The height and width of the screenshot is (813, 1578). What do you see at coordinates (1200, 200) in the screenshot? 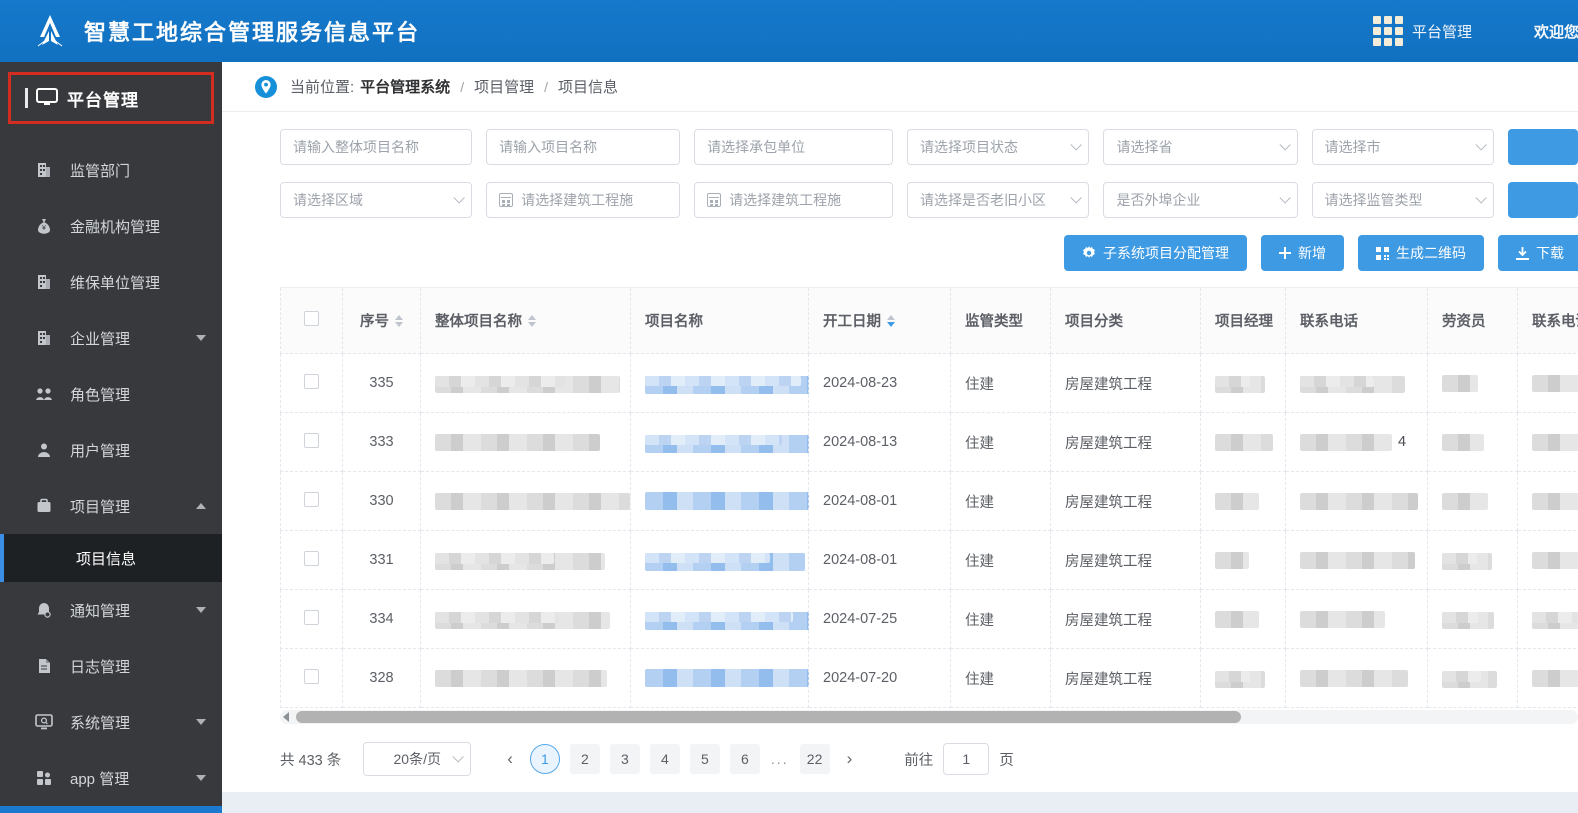
I see `external-enterprise-select: 是否外埠企业` at bounding box center [1200, 200].